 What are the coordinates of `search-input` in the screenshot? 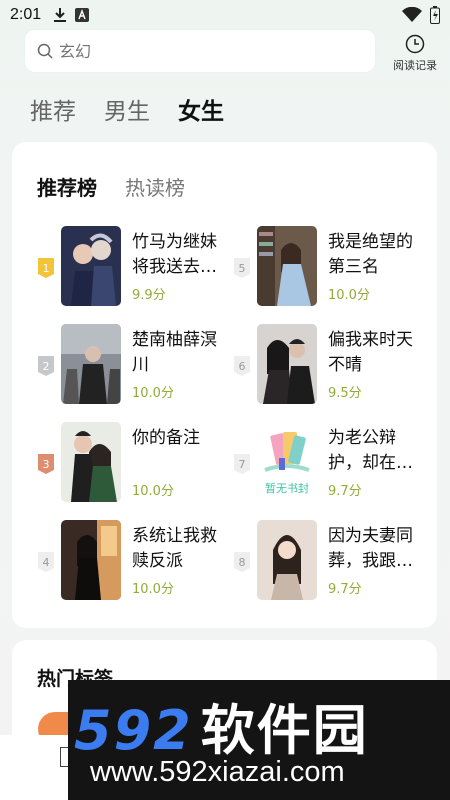 It's located at (199, 51).